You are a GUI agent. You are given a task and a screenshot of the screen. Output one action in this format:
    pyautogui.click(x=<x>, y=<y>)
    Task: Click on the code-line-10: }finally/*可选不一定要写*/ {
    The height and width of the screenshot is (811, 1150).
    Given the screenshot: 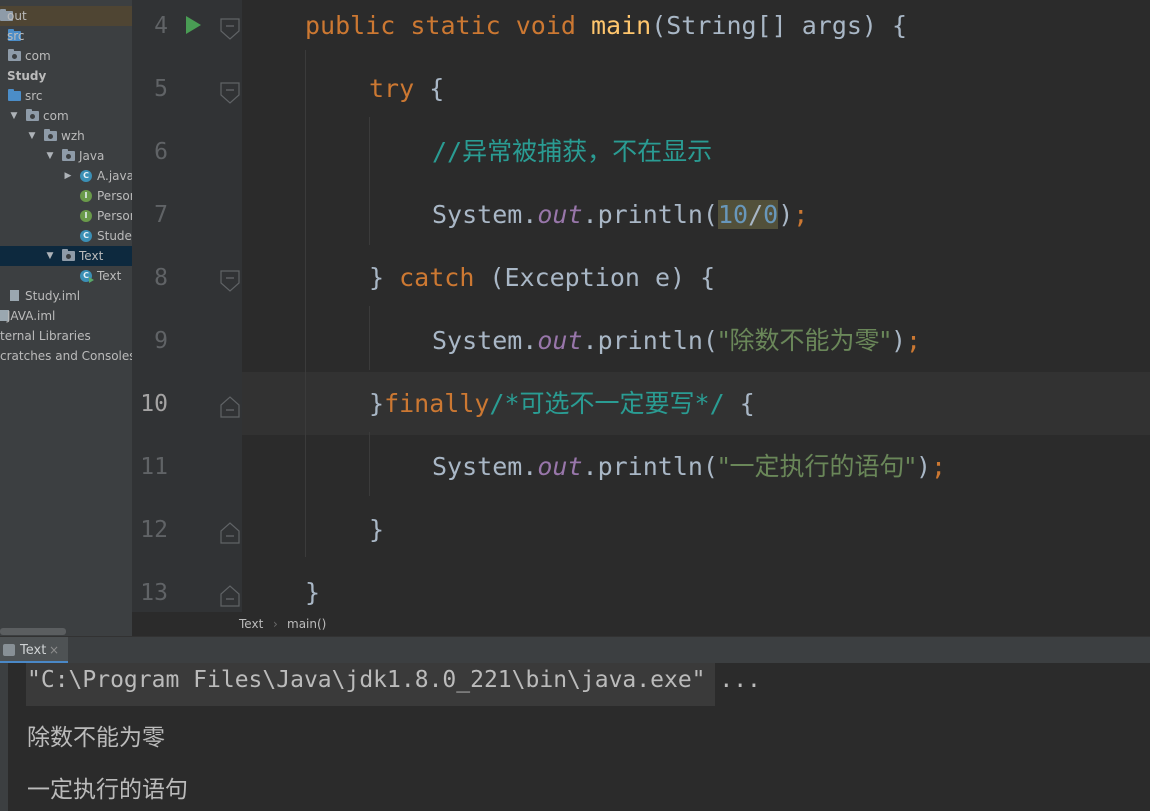 What is the action you would take?
    pyautogui.click(x=562, y=409)
    